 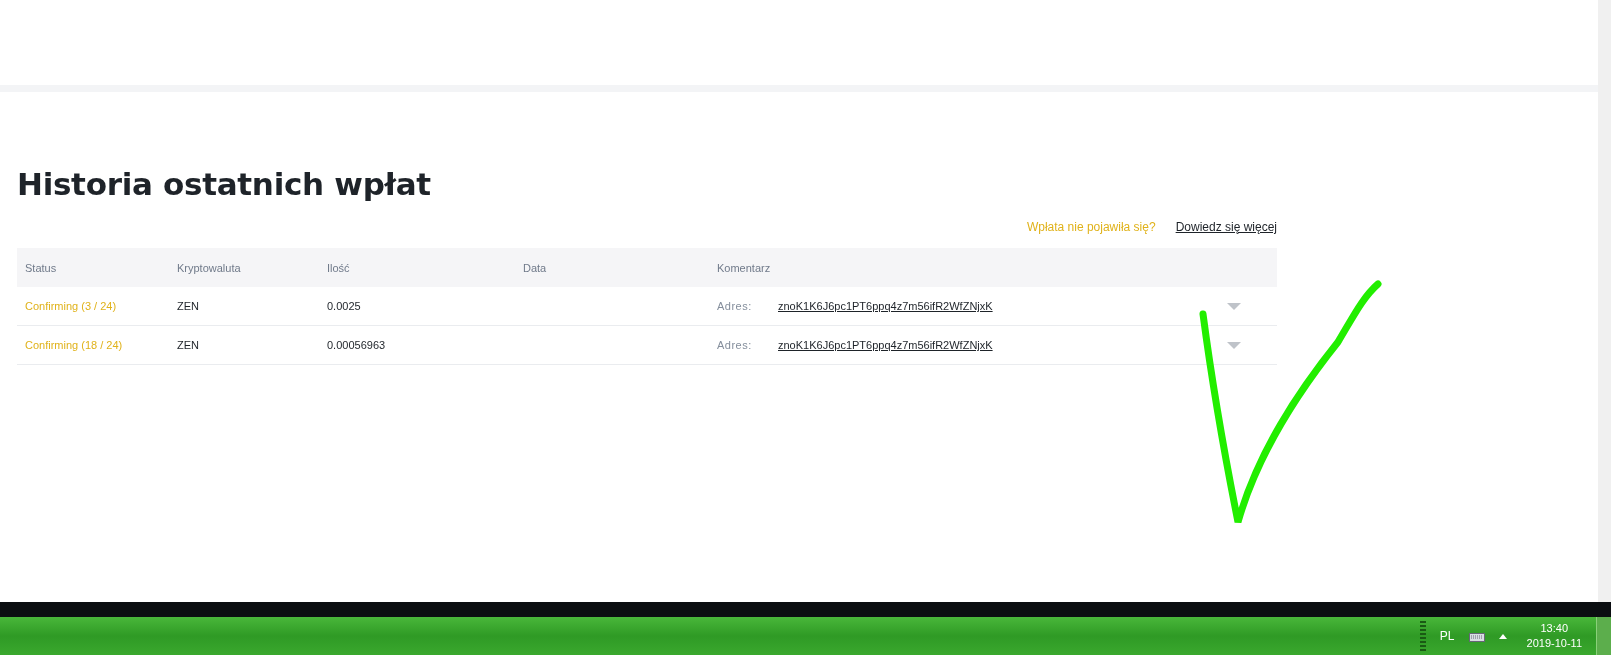 What do you see at coordinates (1476, 636) in the screenshot?
I see `keyboard-icon` at bounding box center [1476, 636].